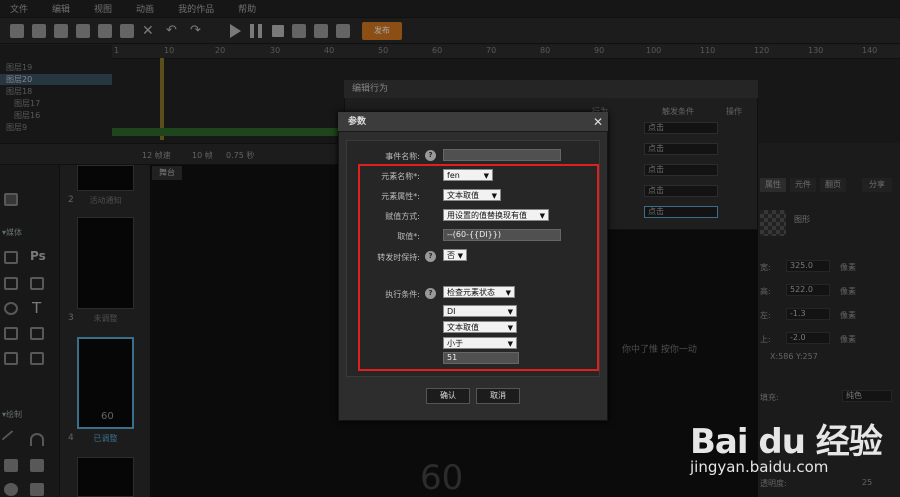 This screenshot has height=497, width=900. Describe the element at coordinates (598, 122) in the screenshot. I see `close-icon: ✕` at that location.